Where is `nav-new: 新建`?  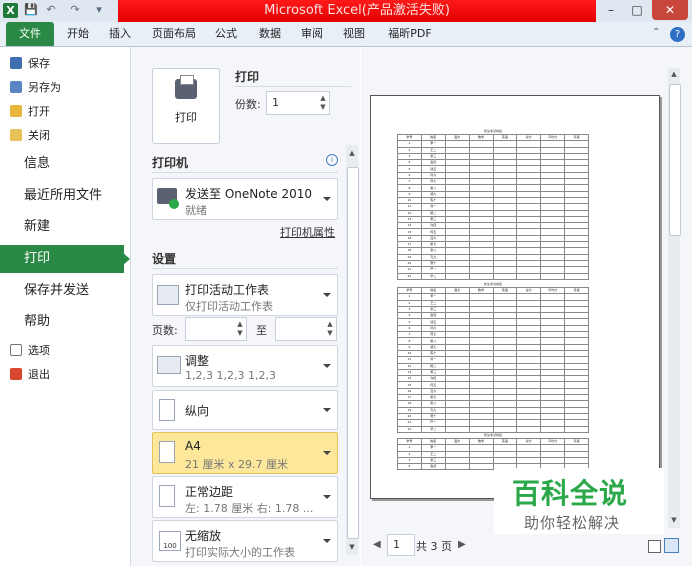
nav-new: 新建 is located at coordinates (37, 227).